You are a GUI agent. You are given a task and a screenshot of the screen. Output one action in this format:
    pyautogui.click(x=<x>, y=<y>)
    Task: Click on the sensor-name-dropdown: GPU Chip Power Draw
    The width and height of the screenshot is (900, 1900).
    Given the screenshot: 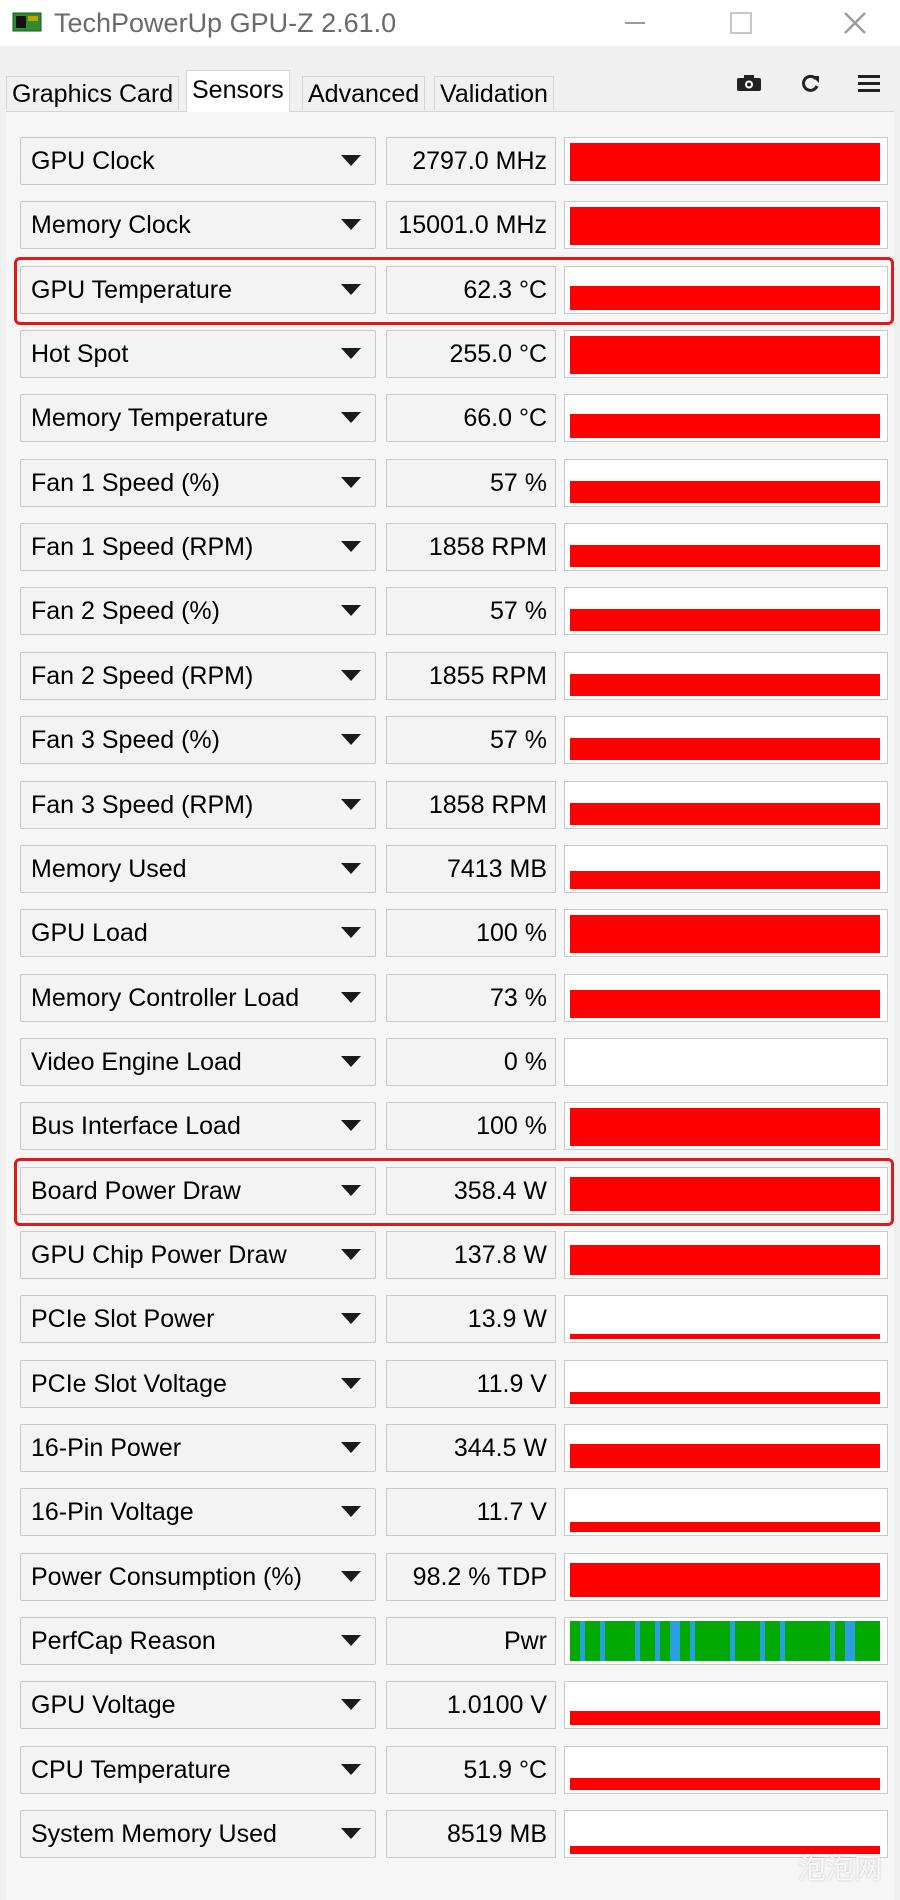 What is the action you would take?
    pyautogui.click(x=198, y=1255)
    